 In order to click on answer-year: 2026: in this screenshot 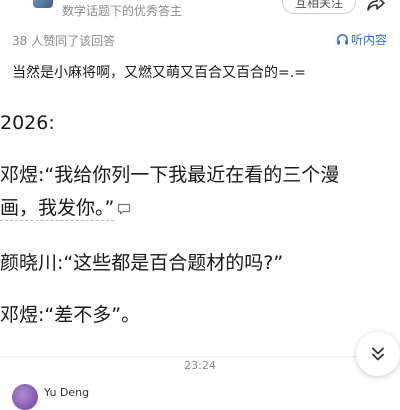, I will do `click(27, 123)`.